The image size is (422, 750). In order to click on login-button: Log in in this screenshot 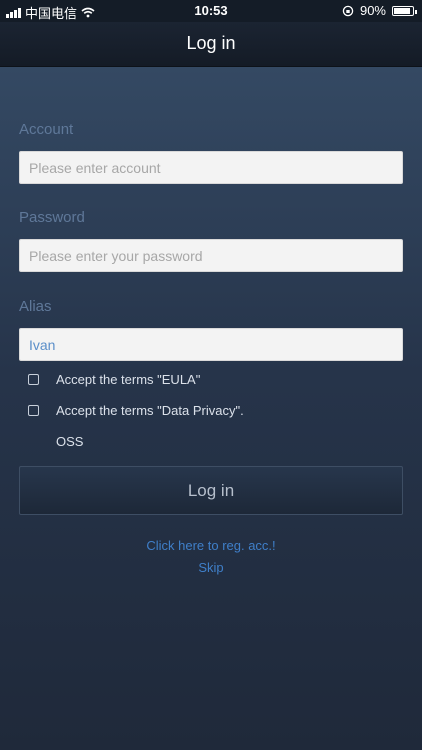, I will do `click(211, 490)`.